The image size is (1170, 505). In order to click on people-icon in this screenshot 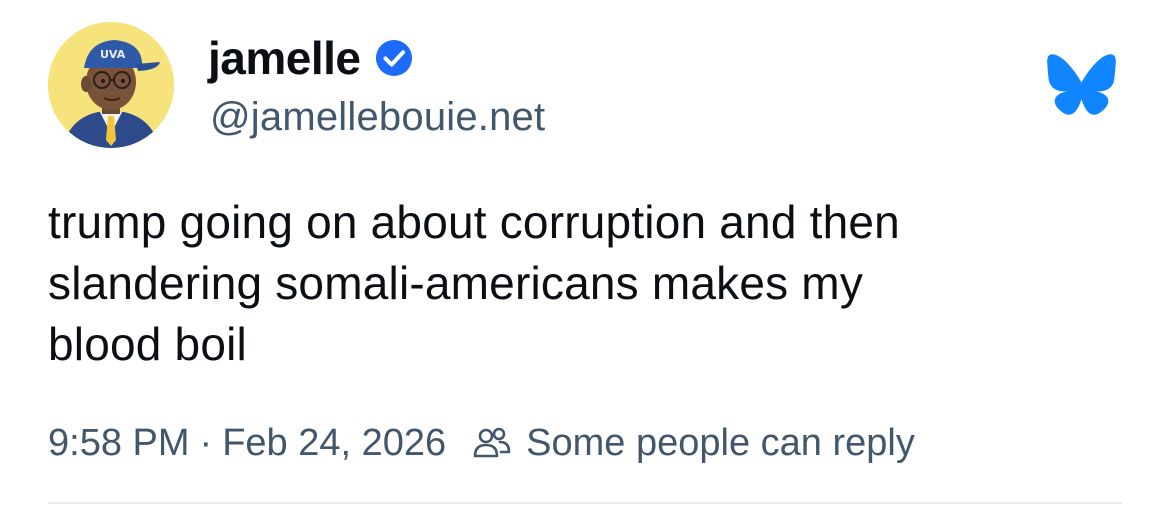, I will do `click(492, 442)`.